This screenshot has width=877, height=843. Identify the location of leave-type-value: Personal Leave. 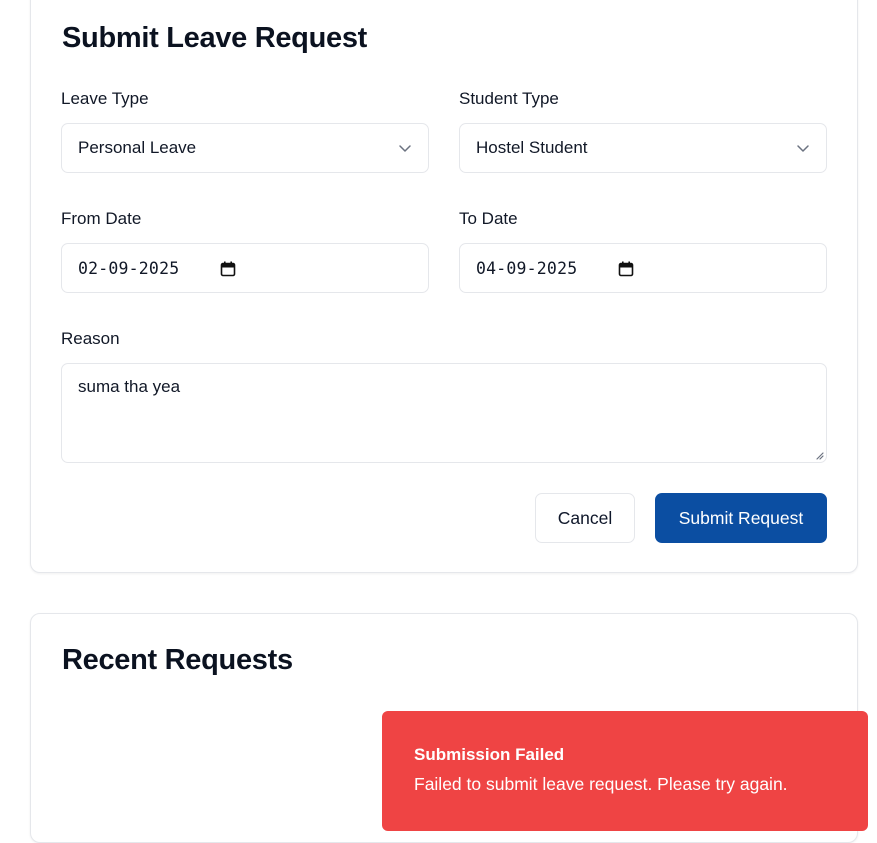
(137, 147).